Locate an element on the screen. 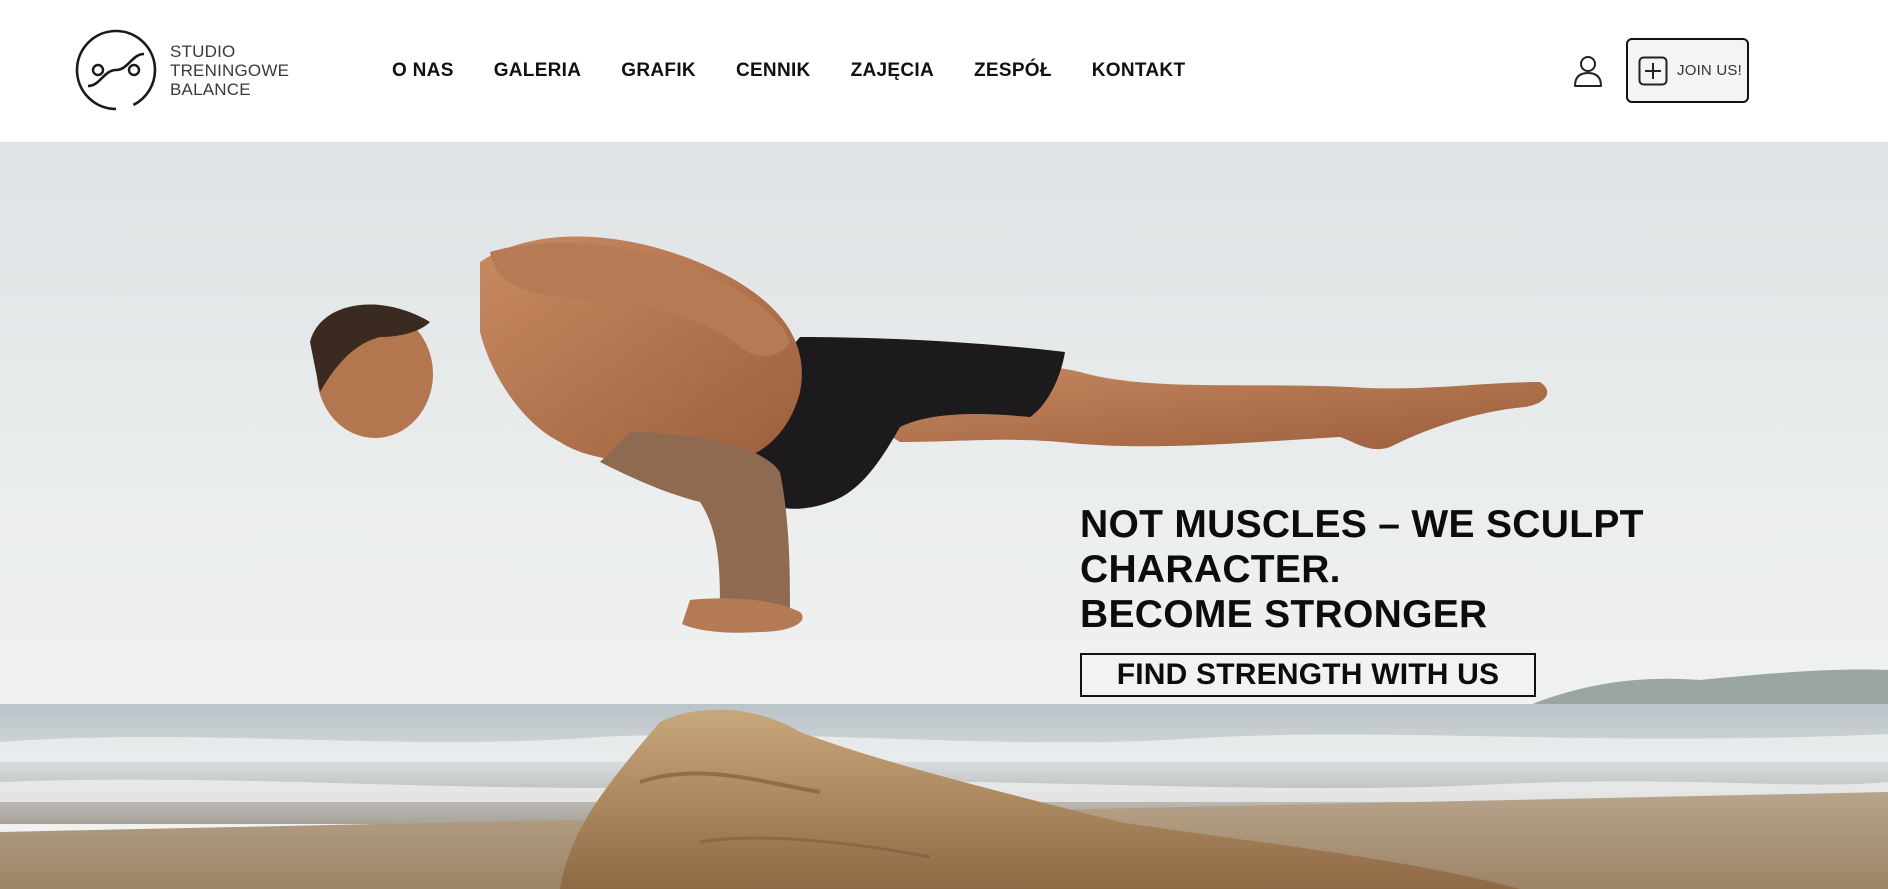 The image size is (1888, 889). brand-line-2: TRENINGOWE is located at coordinates (230, 70).